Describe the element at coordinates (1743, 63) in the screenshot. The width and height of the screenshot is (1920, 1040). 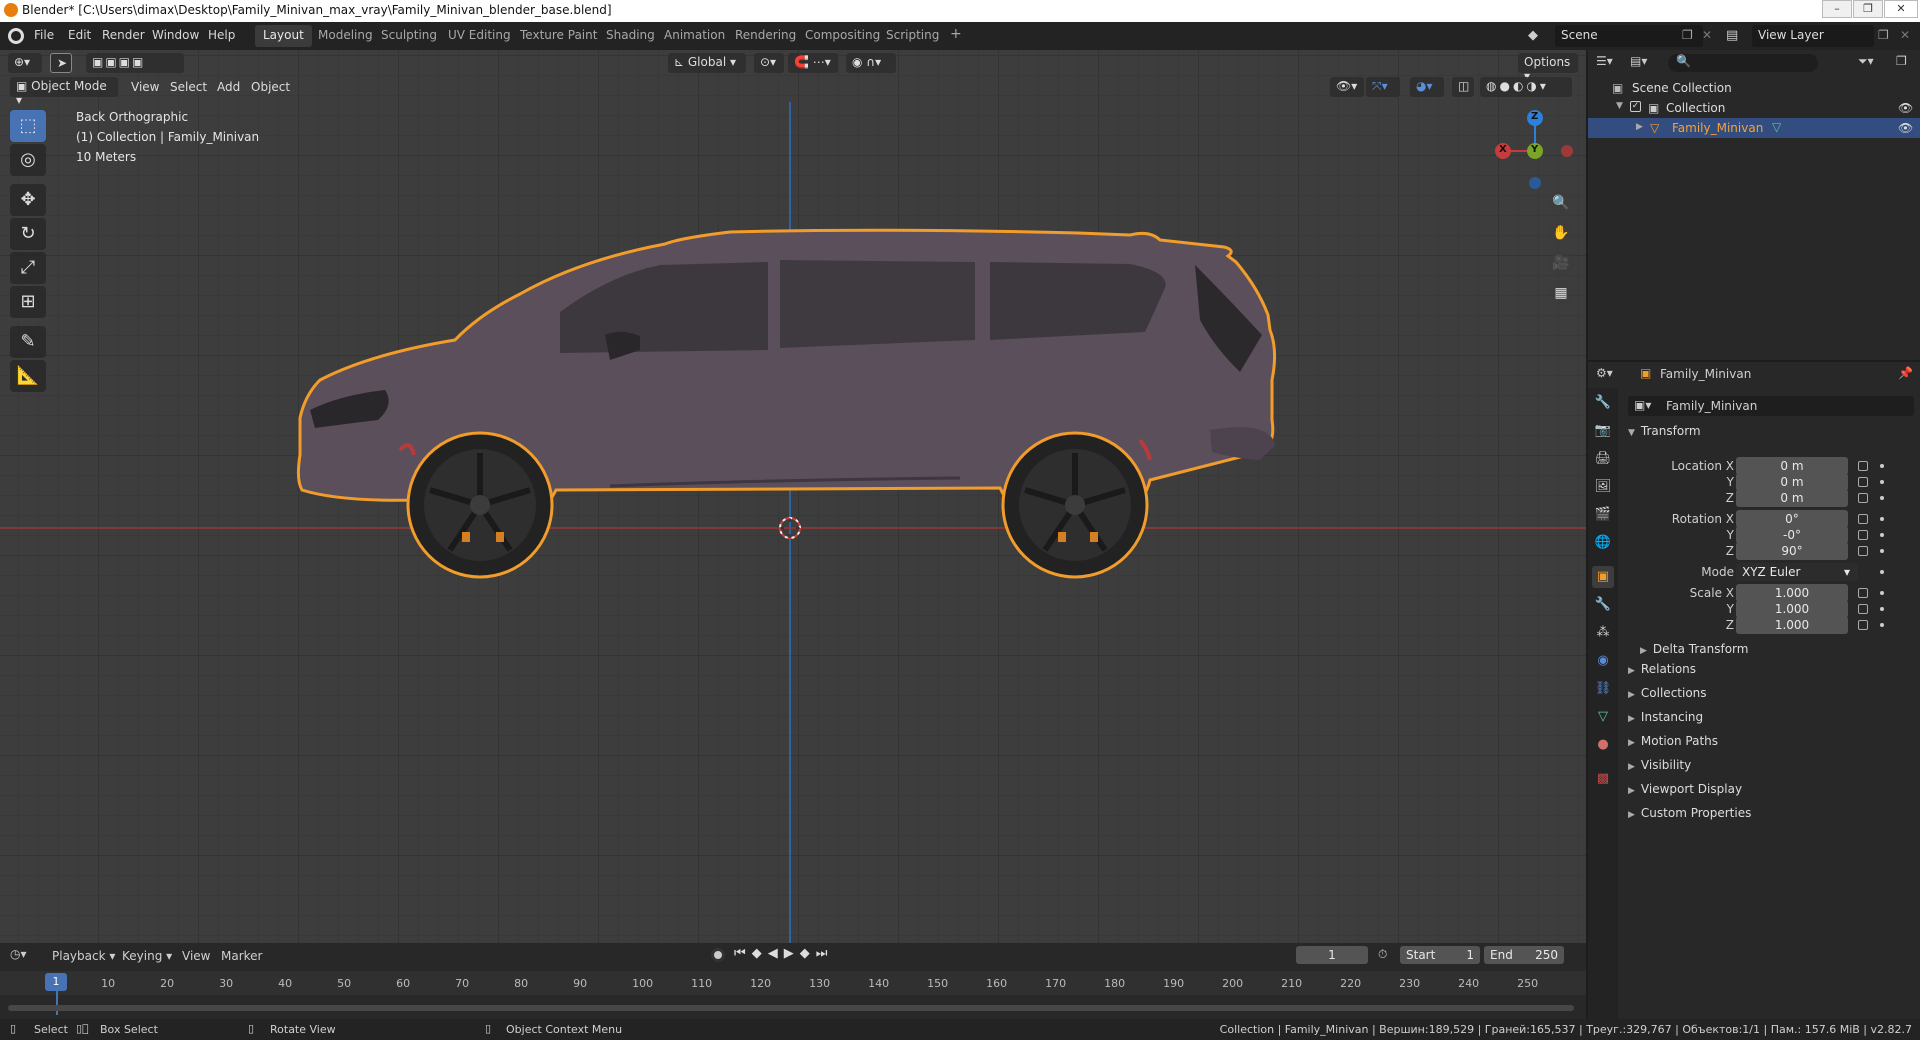
I see `outliner-search-input: 🔍` at that location.